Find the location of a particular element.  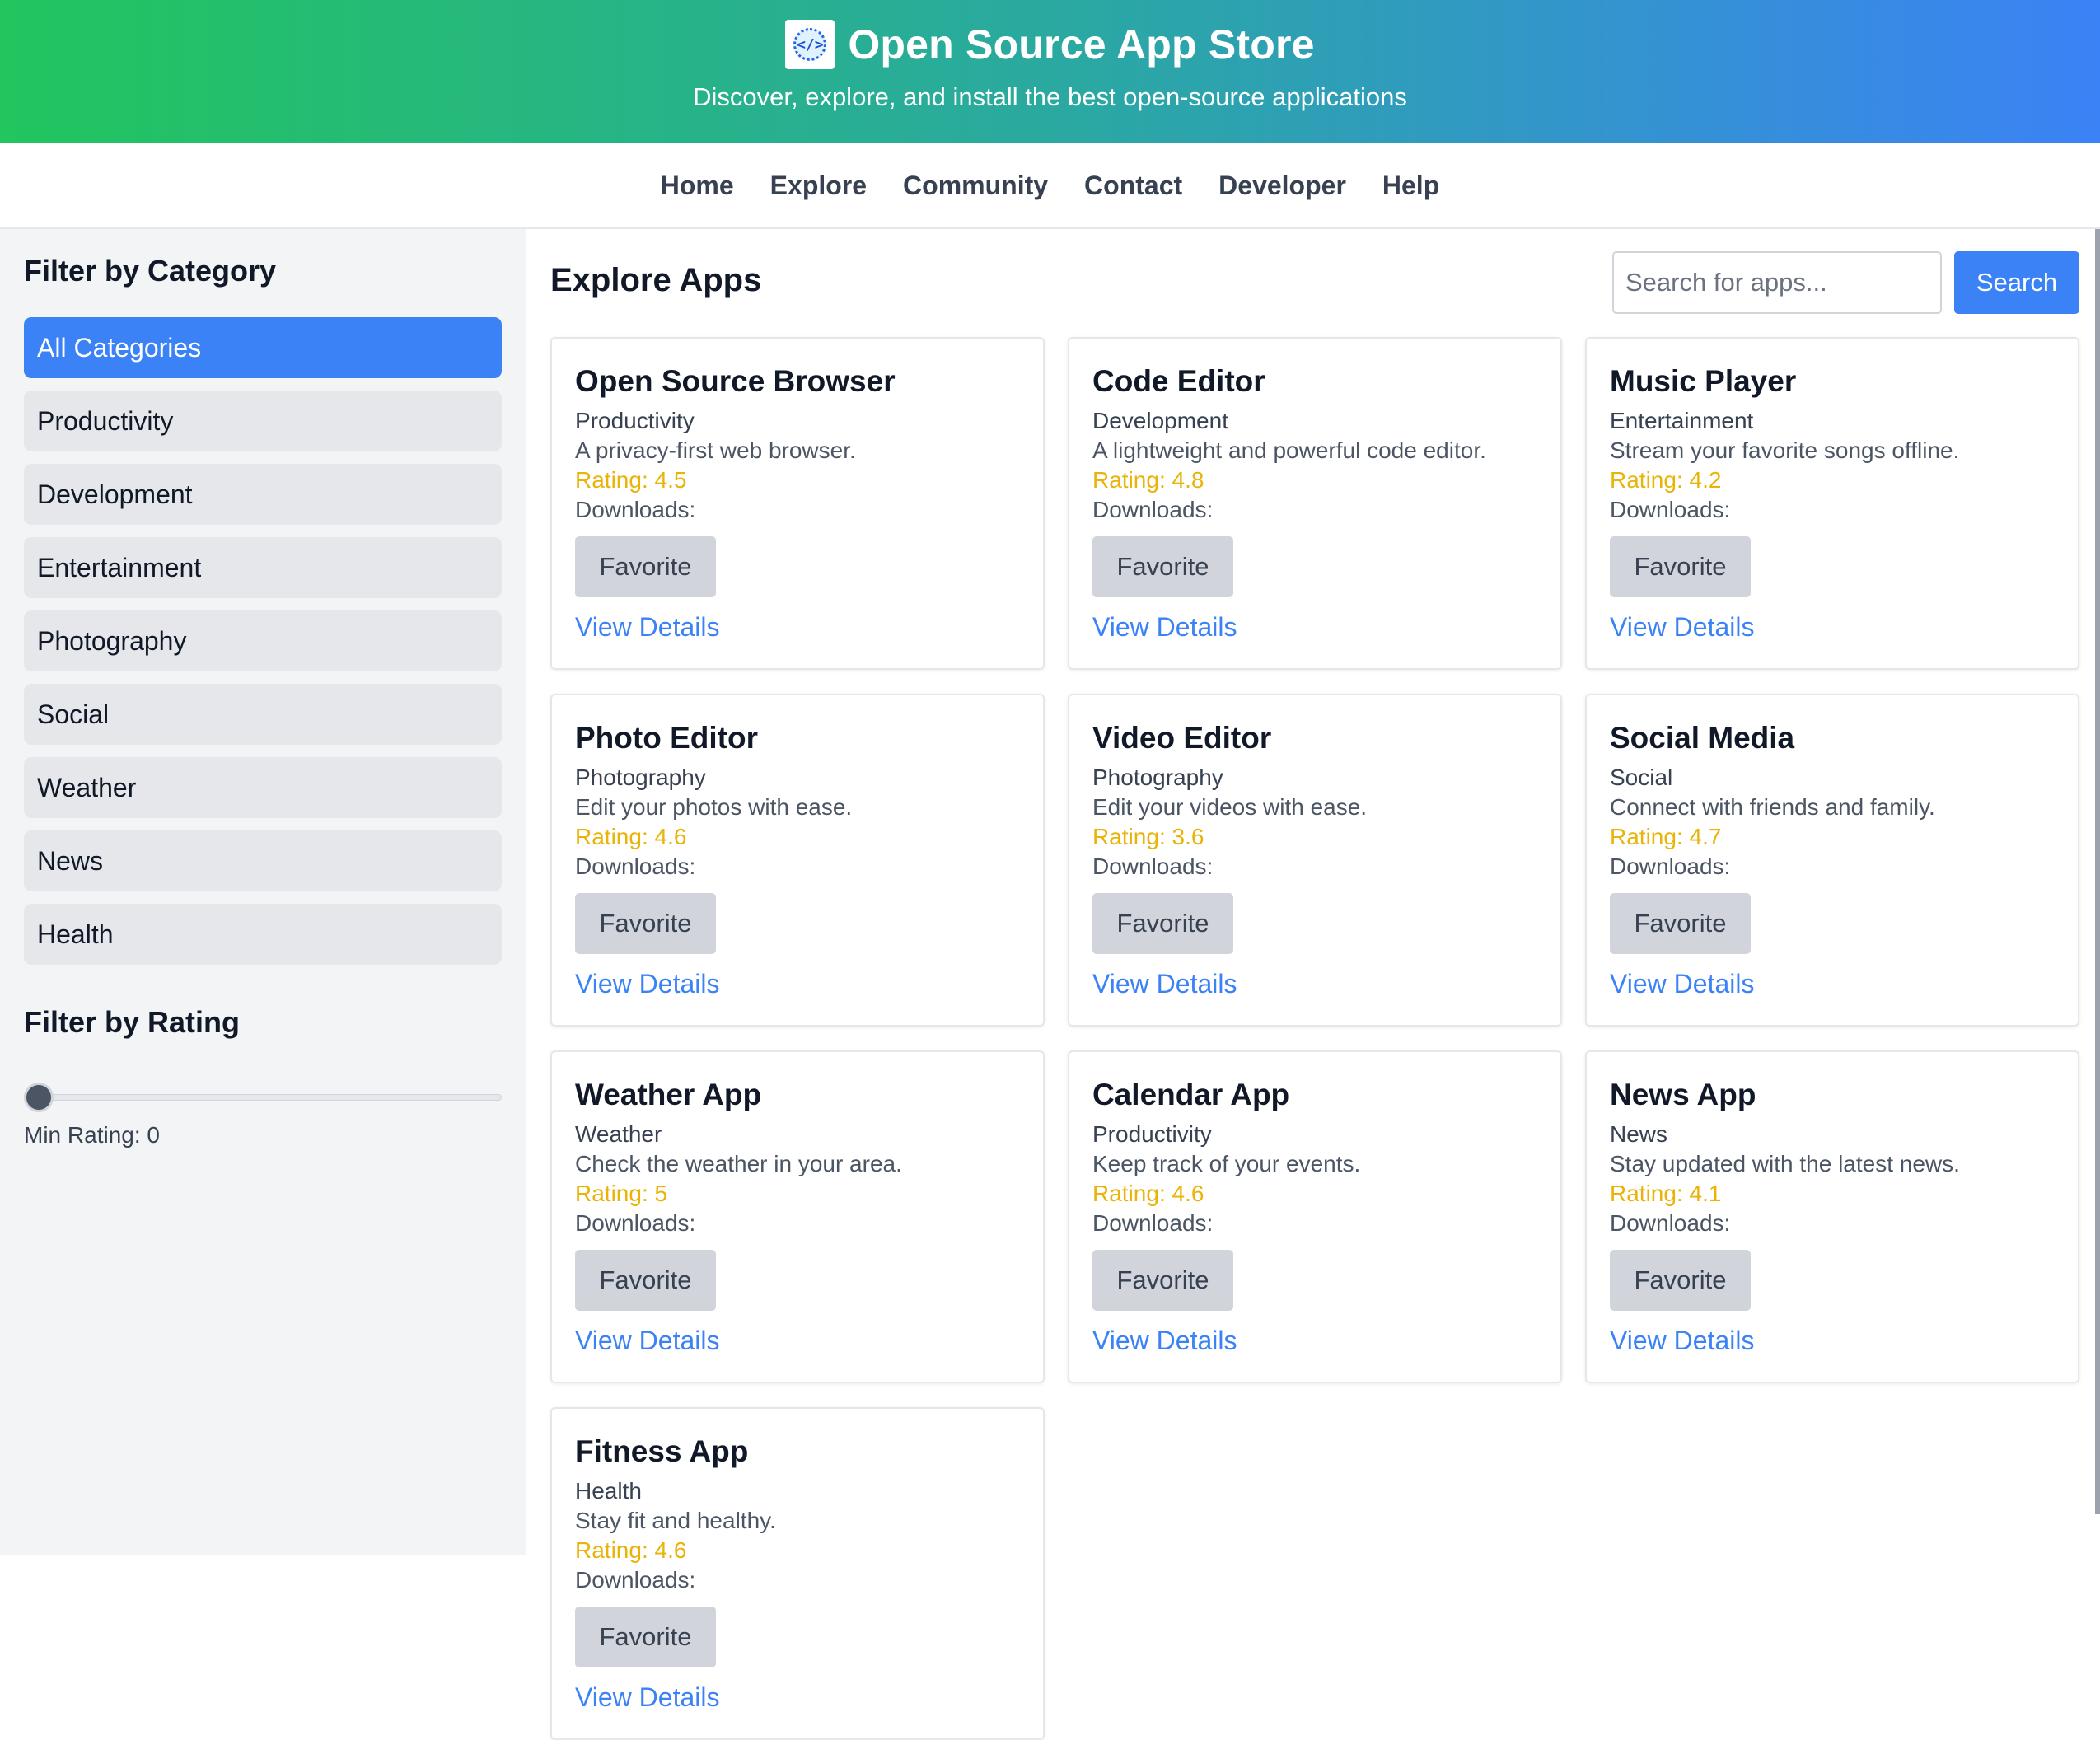

category-social: Social is located at coordinates (263, 714).